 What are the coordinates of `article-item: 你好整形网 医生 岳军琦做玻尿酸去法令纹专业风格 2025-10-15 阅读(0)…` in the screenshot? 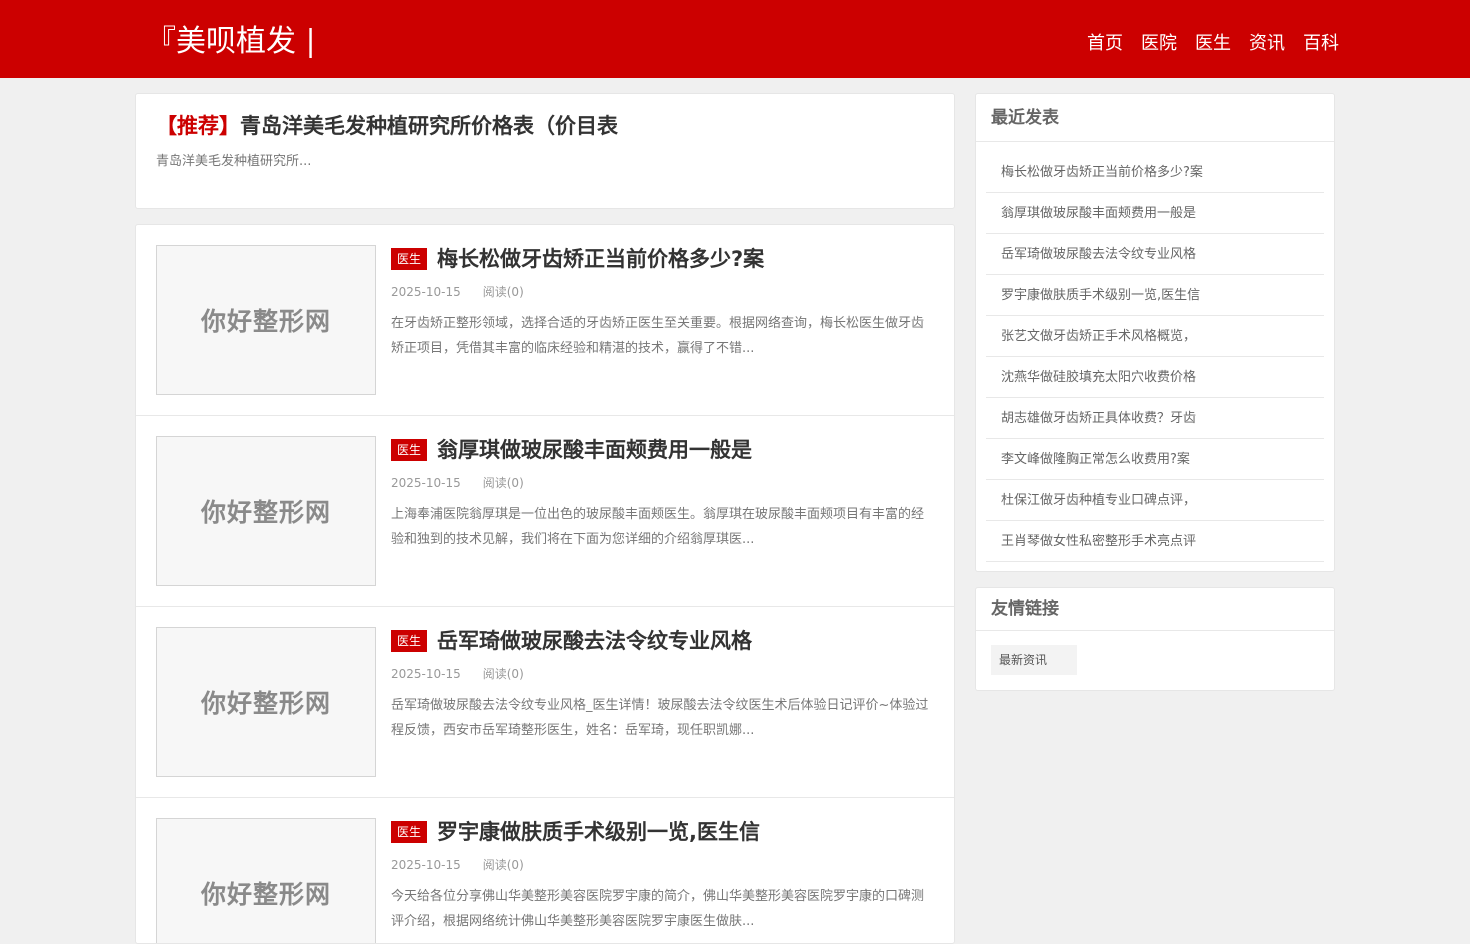 It's located at (545, 702).